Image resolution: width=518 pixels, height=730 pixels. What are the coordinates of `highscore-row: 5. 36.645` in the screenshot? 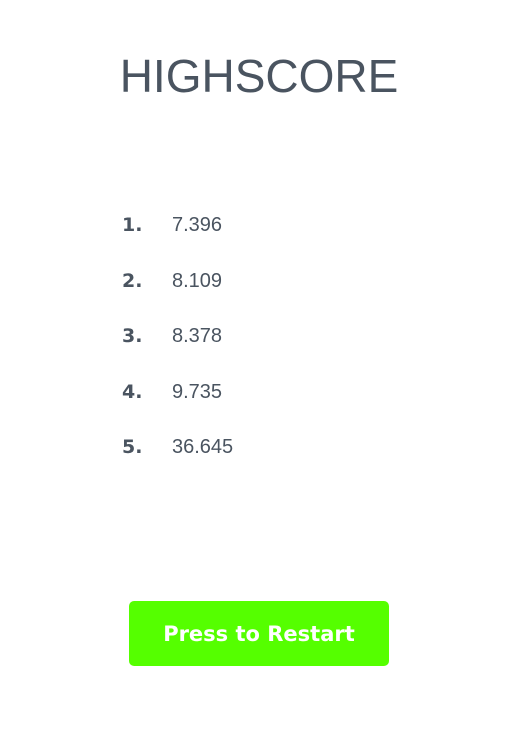 It's located at (177, 458).